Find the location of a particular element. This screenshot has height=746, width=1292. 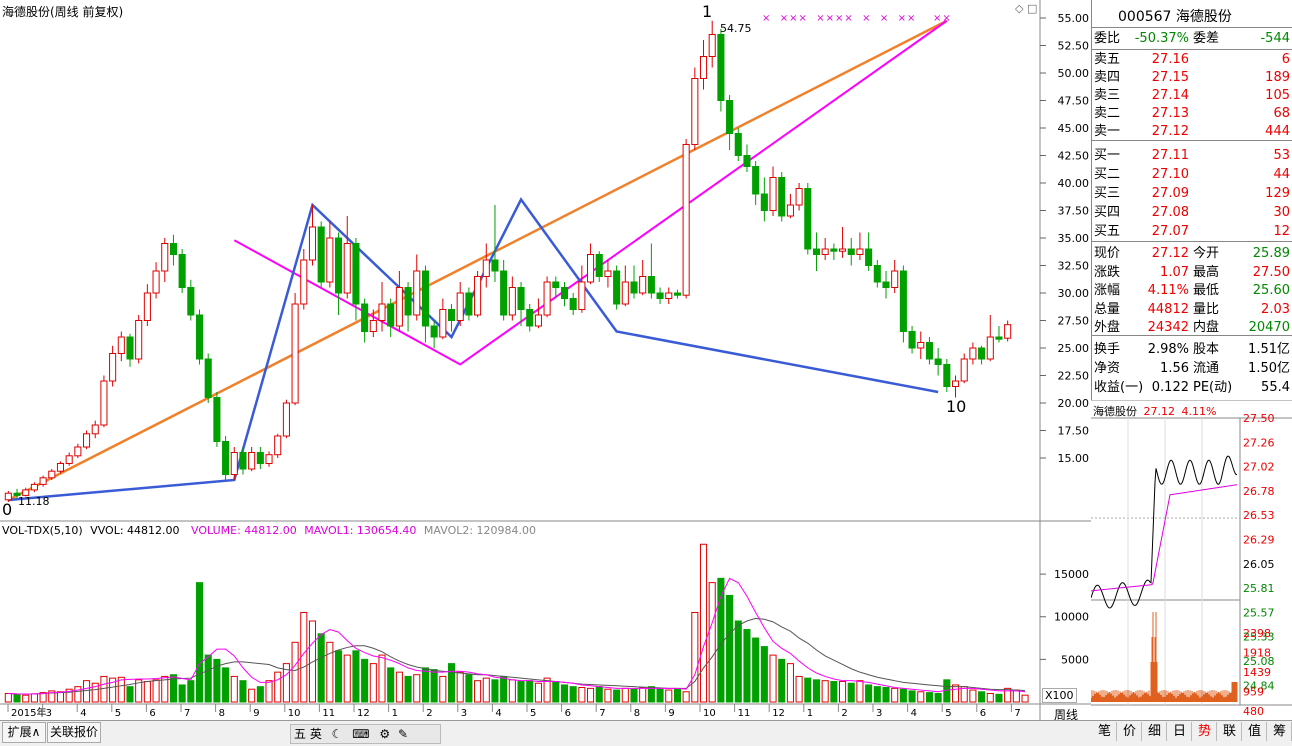

y-tick-label: 55.00 is located at coordinates (1074, 18).